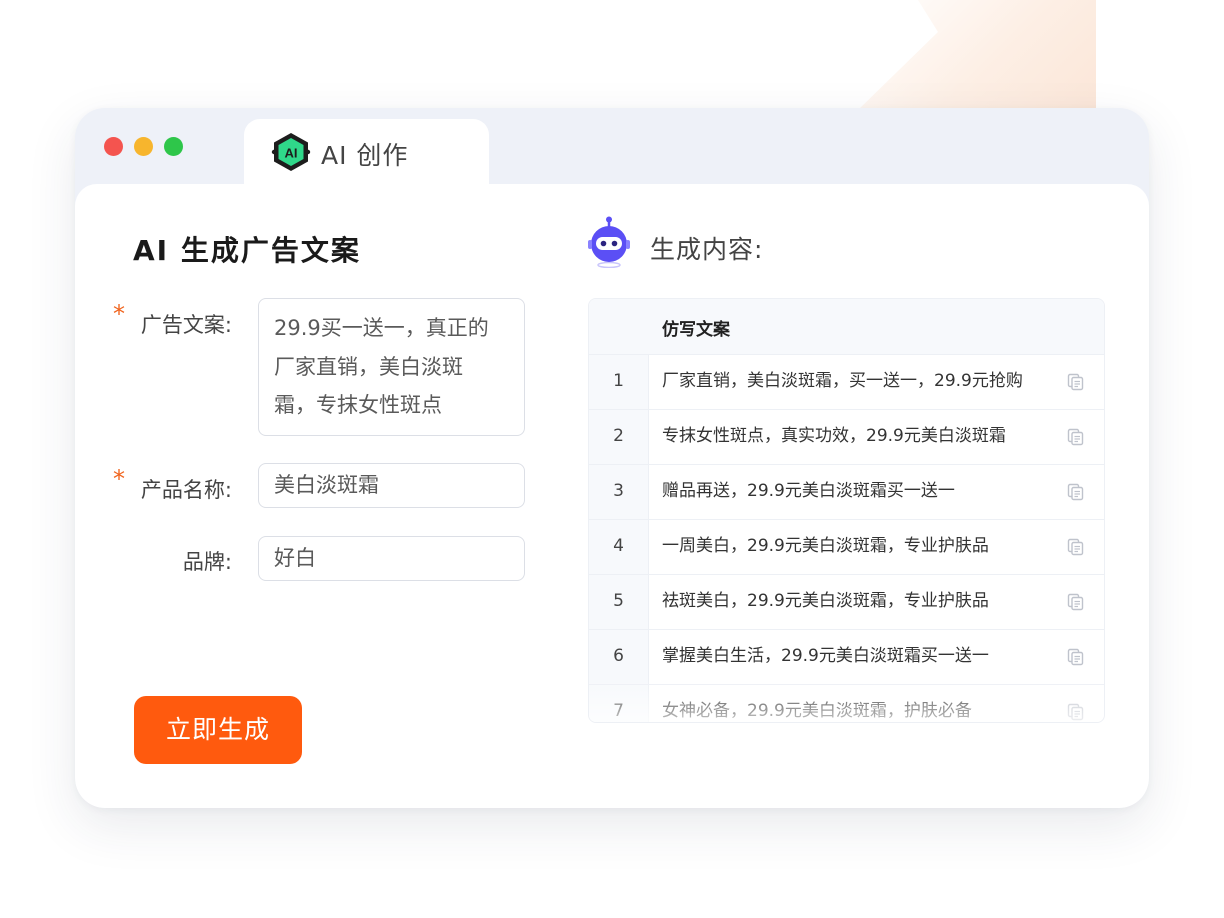  What do you see at coordinates (817, 711) in the screenshot?
I see `row-text: 女神必备，29.9元美白淡斑霜，护肤必备` at bounding box center [817, 711].